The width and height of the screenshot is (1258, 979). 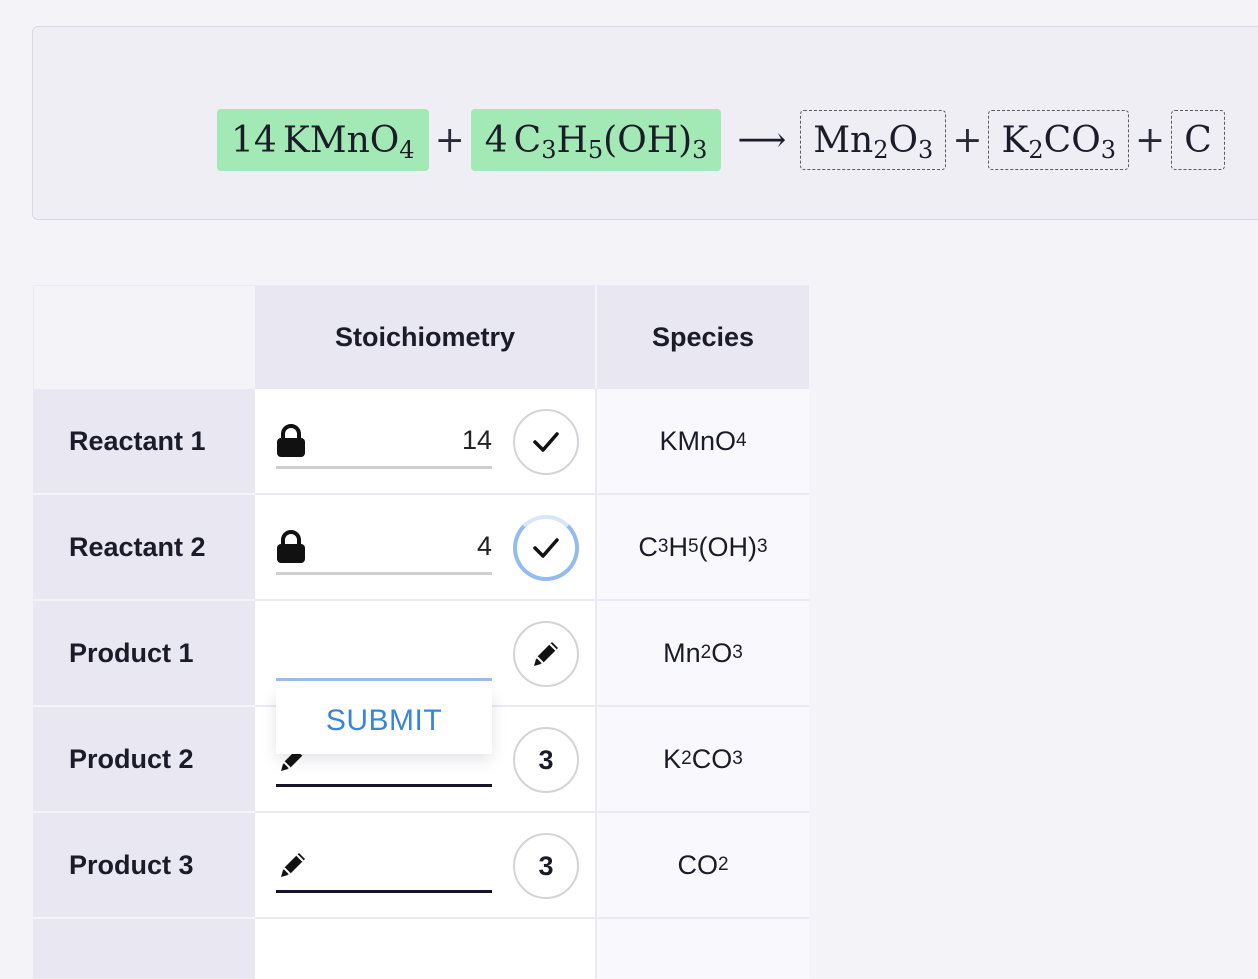 I want to click on edit-status-button, so click(x=546, y=654).